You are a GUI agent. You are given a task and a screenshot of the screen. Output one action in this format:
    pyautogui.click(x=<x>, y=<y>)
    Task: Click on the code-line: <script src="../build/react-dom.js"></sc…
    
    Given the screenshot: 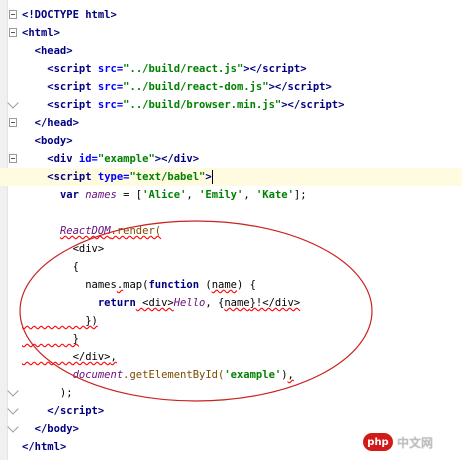 What is the action you would take?
    pyautogui.click(x=231, y=87)
    